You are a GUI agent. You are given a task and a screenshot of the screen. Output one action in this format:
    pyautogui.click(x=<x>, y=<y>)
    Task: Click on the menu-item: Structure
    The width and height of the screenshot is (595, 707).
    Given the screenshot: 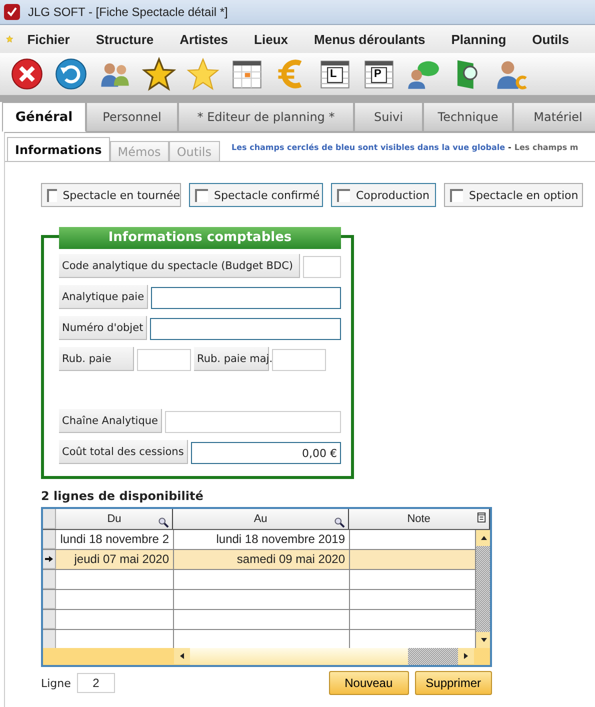 What is the action you would take?
    pyautogui.click(x=125, y=39)
    